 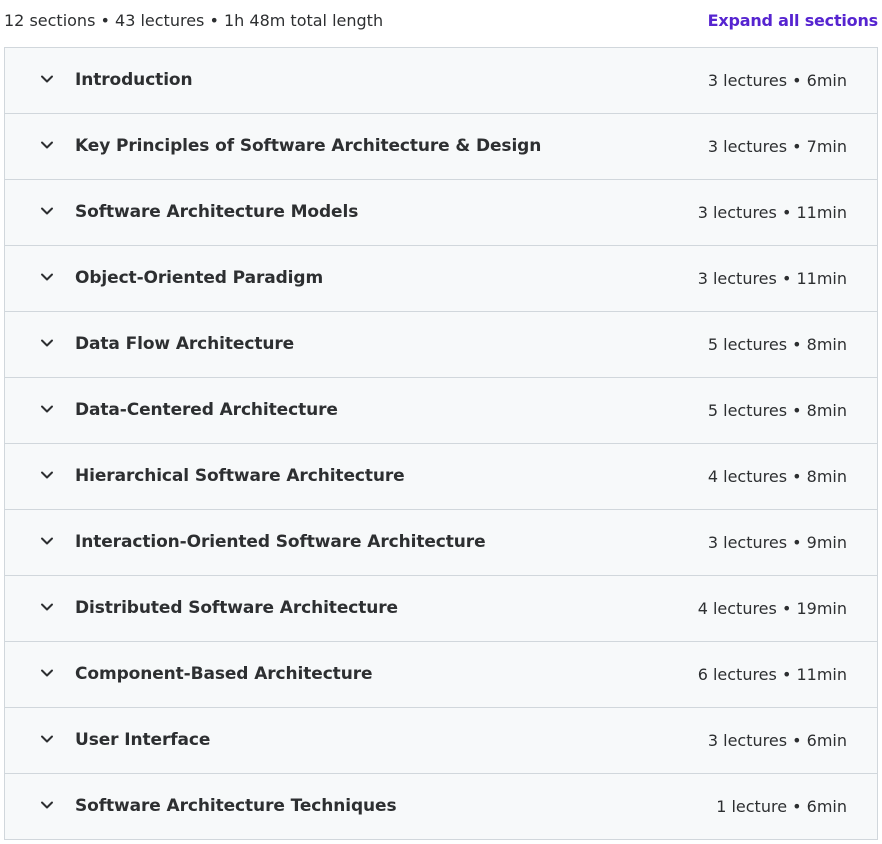 I want to click on section-meta: 6 lectures • 11min, so click(x=772, y=674).